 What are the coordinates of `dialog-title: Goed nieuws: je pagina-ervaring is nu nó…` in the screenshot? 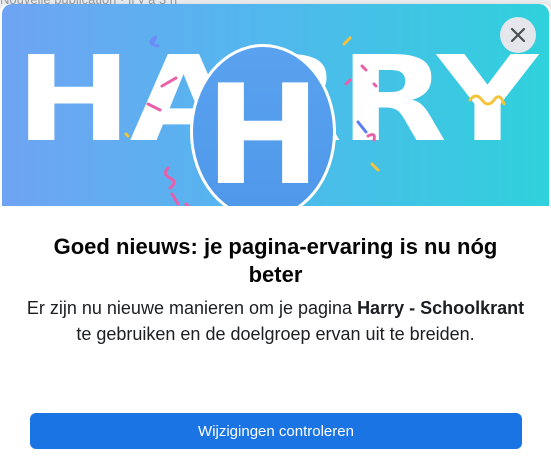 It's located at (275, 260).